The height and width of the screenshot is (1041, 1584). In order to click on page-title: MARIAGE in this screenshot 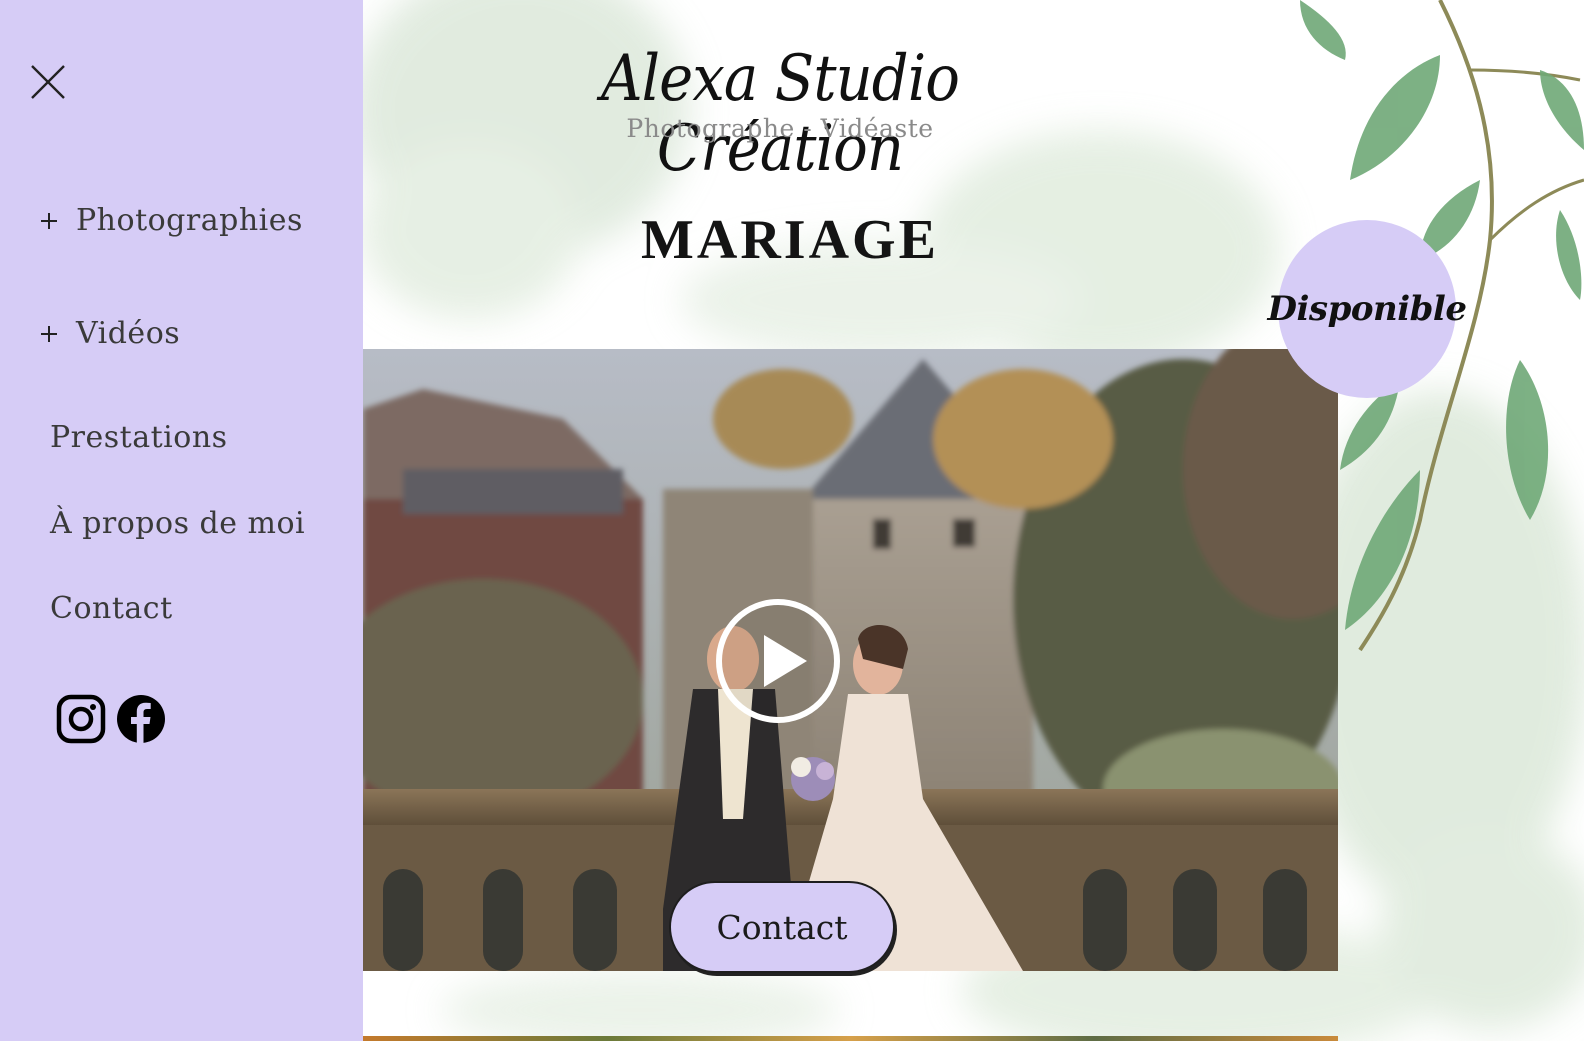, I will do `click(790, 240)`.